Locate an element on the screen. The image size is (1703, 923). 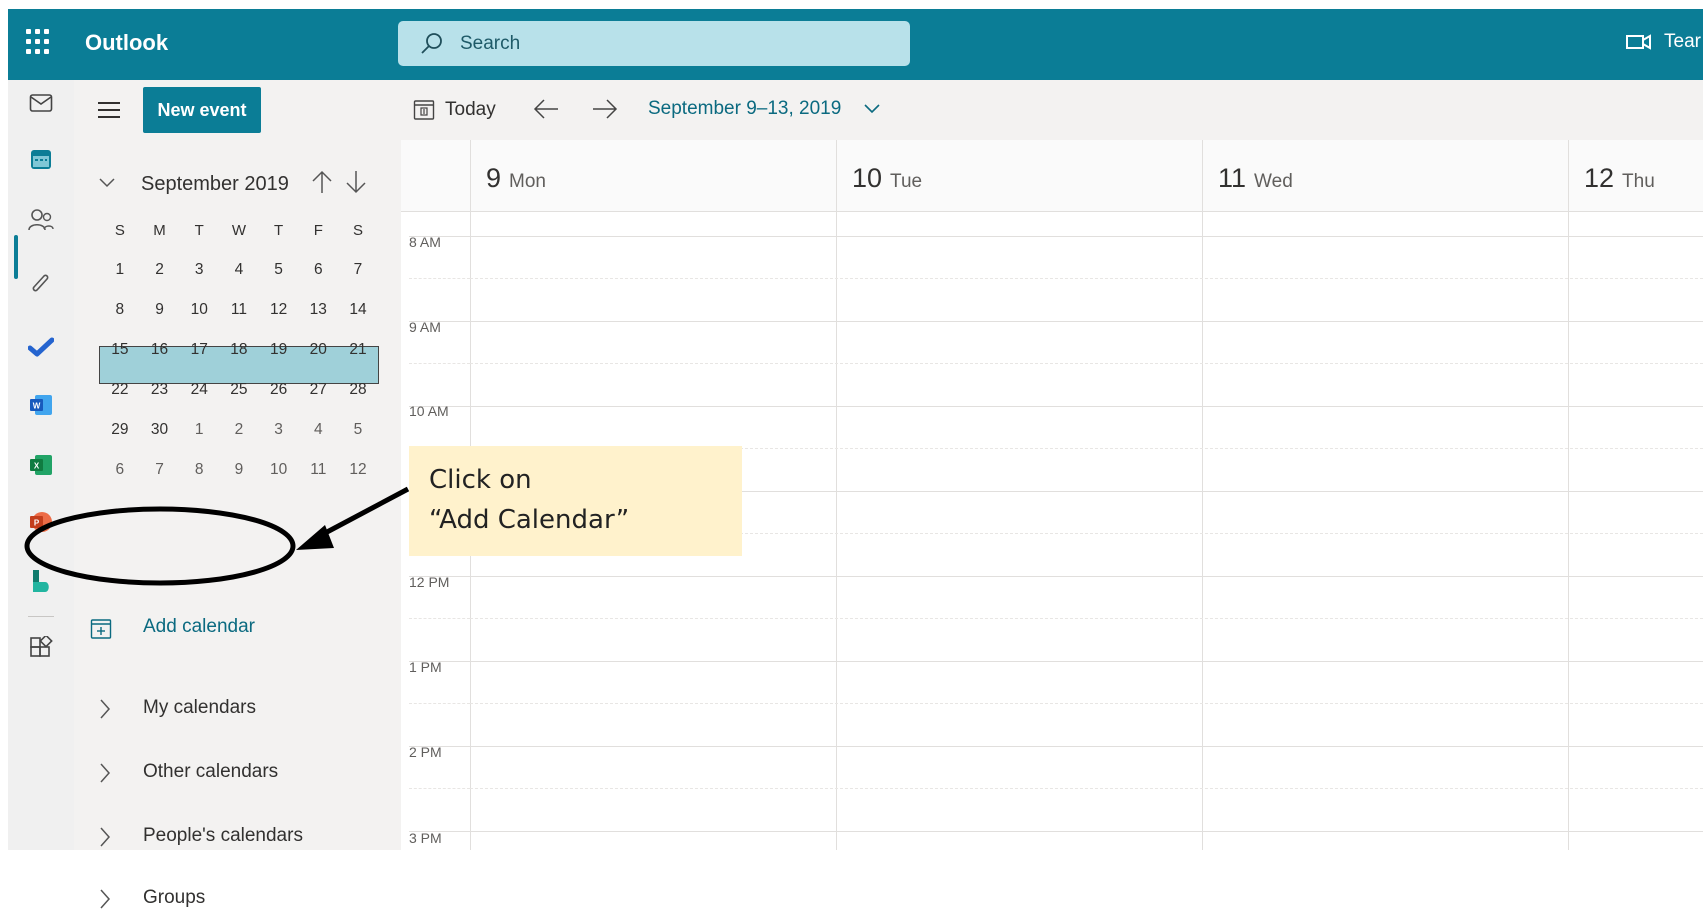
mini-calendar-day: 16 is located at coordinates (160, 350).